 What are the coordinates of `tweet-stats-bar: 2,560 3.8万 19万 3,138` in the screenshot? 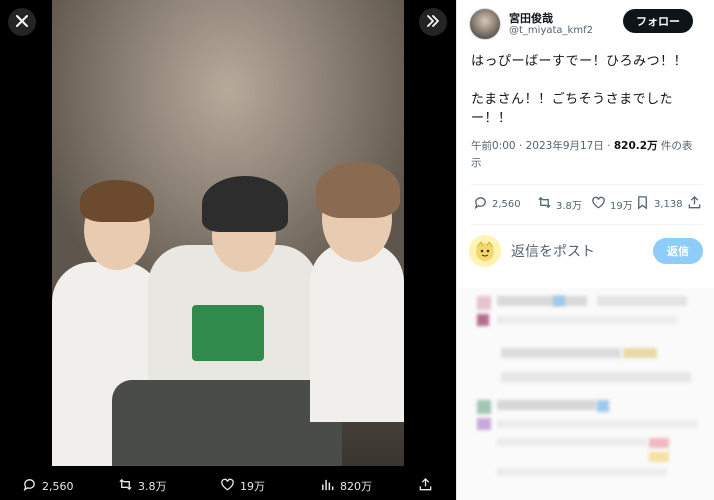 It's located at (587, 205).